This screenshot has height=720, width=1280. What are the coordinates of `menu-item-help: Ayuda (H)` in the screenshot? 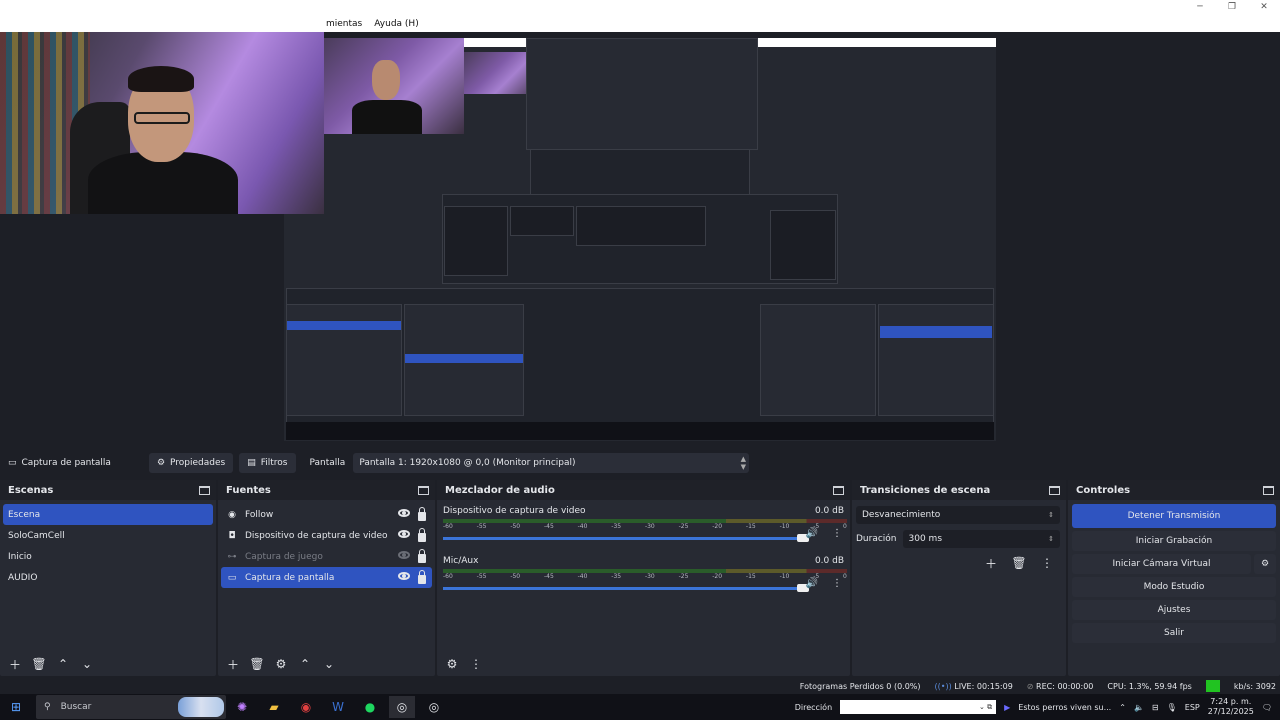 It's located at (396, 24).